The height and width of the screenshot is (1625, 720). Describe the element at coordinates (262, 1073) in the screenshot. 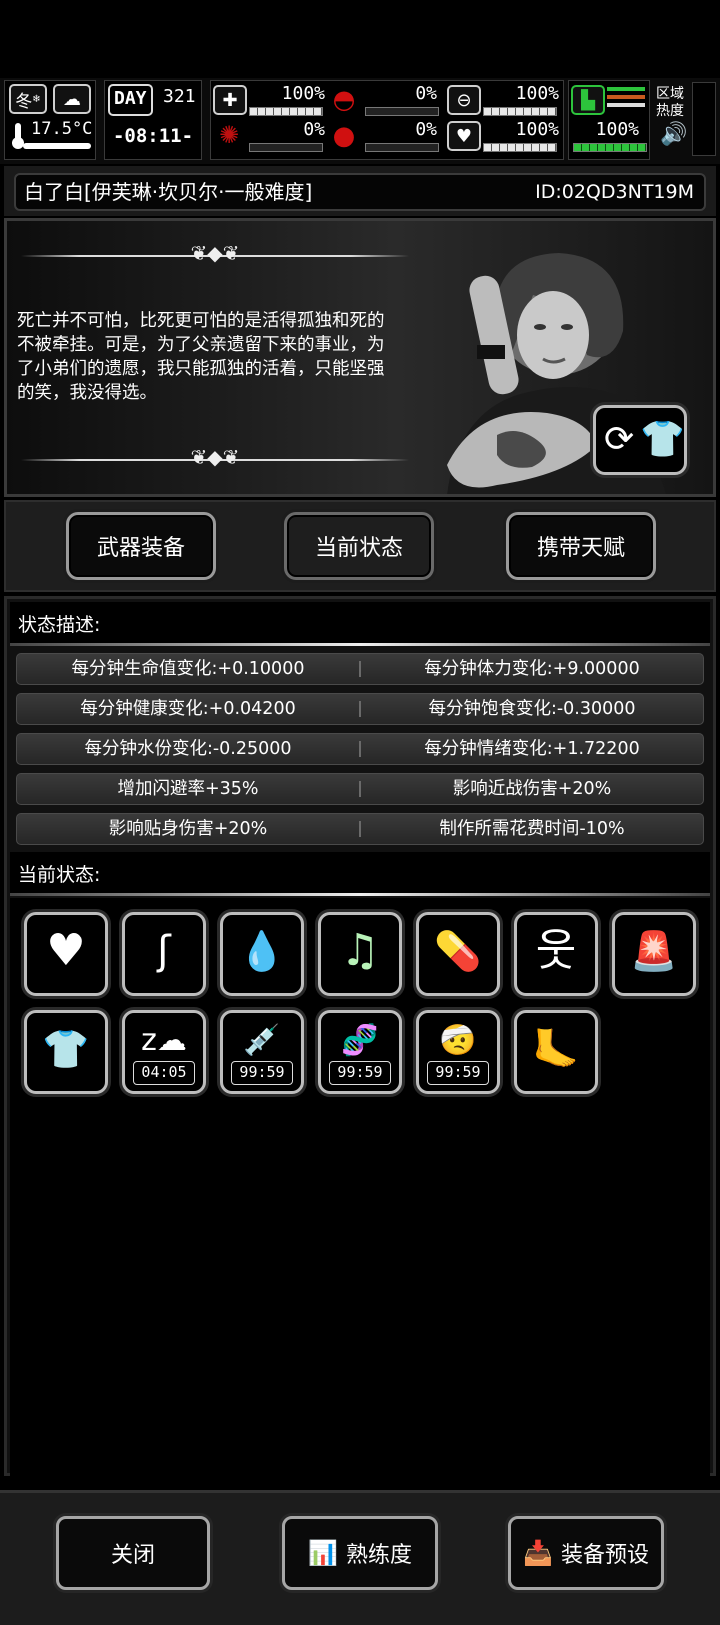

I see `syringe-timer: 99:59` at that location.